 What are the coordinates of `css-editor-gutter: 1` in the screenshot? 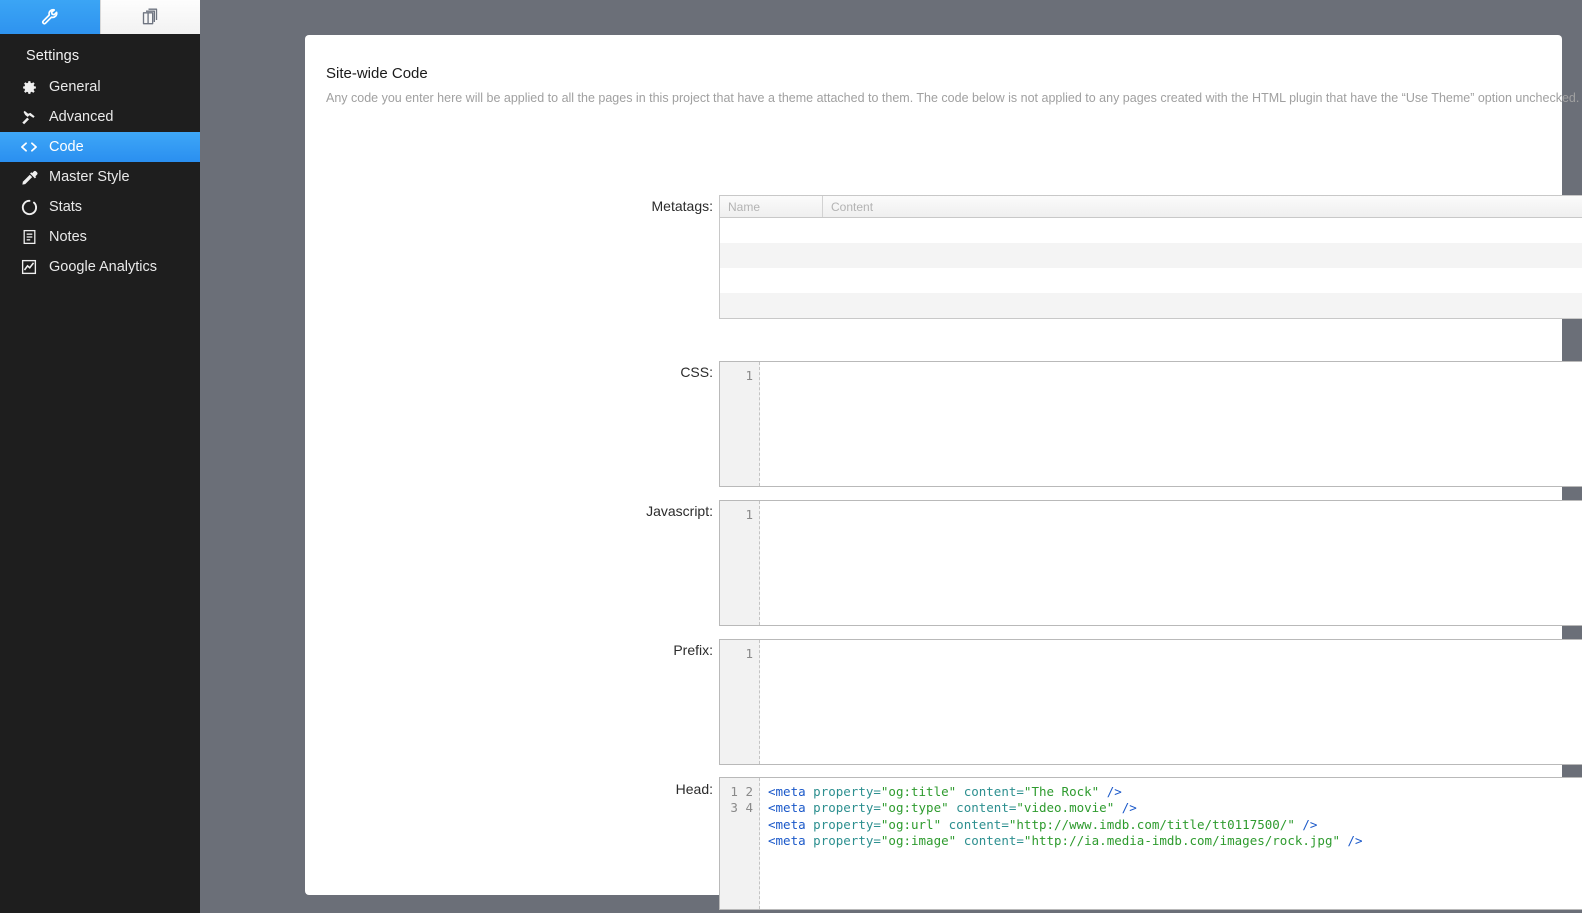 It's located at (740, 424).